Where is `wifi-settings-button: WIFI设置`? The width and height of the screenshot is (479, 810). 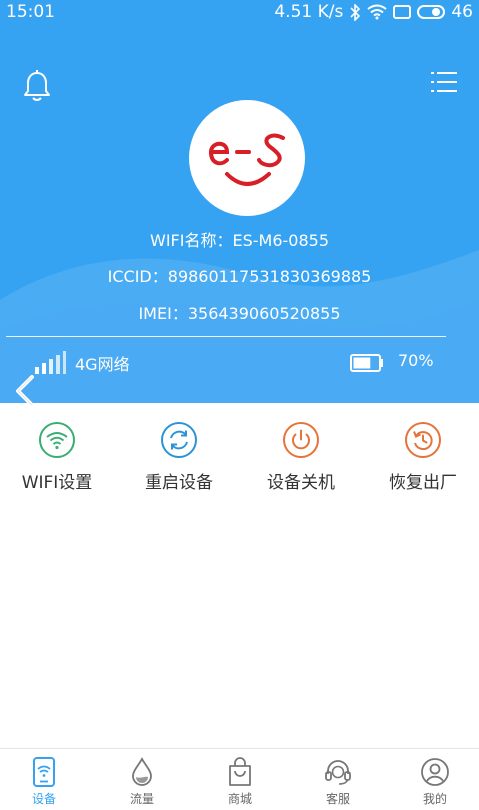
wifi-settings-button: WIFI设置 is located at coordinates (57, 457).